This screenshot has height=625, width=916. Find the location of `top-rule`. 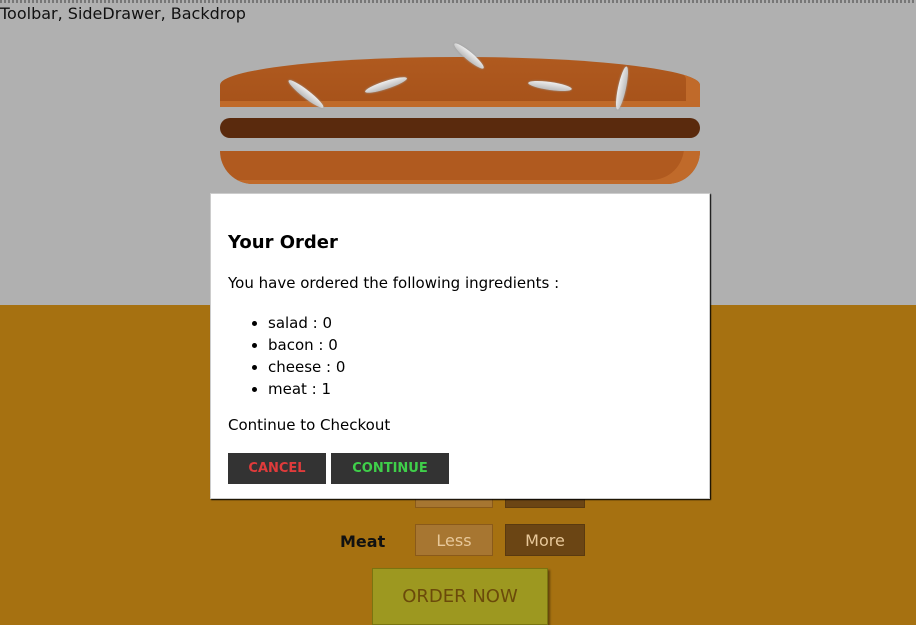

top-rule is located at coordinates (458, 1).